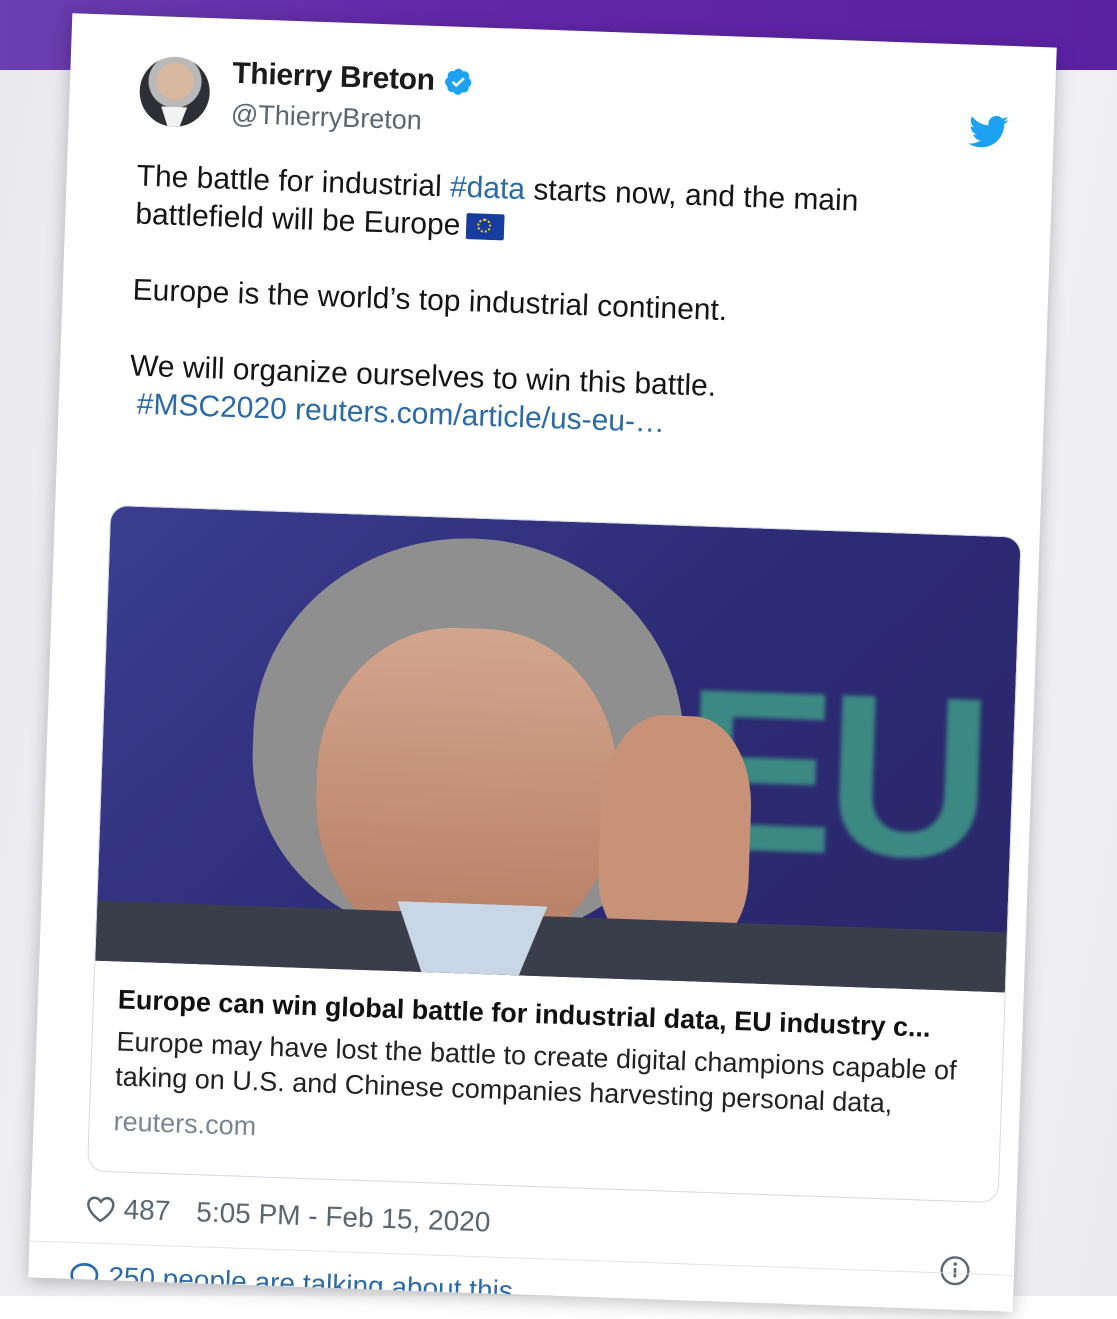 This screenshot has height=1319, width=1117. Describe the element at coordinates (100, 1208) in the screenshot. I see `heart-icon` at that location.